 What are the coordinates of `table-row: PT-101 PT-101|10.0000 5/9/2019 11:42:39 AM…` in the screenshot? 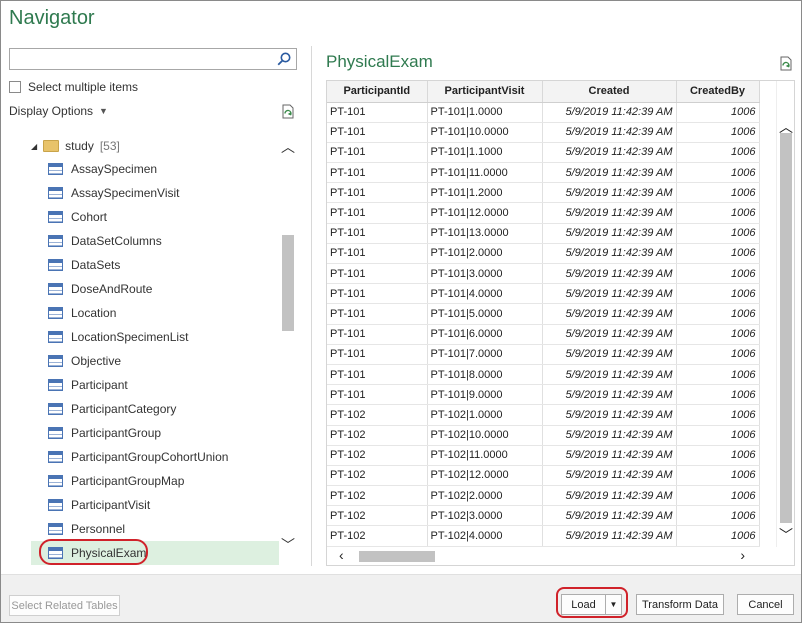 It's located at (543, 132).